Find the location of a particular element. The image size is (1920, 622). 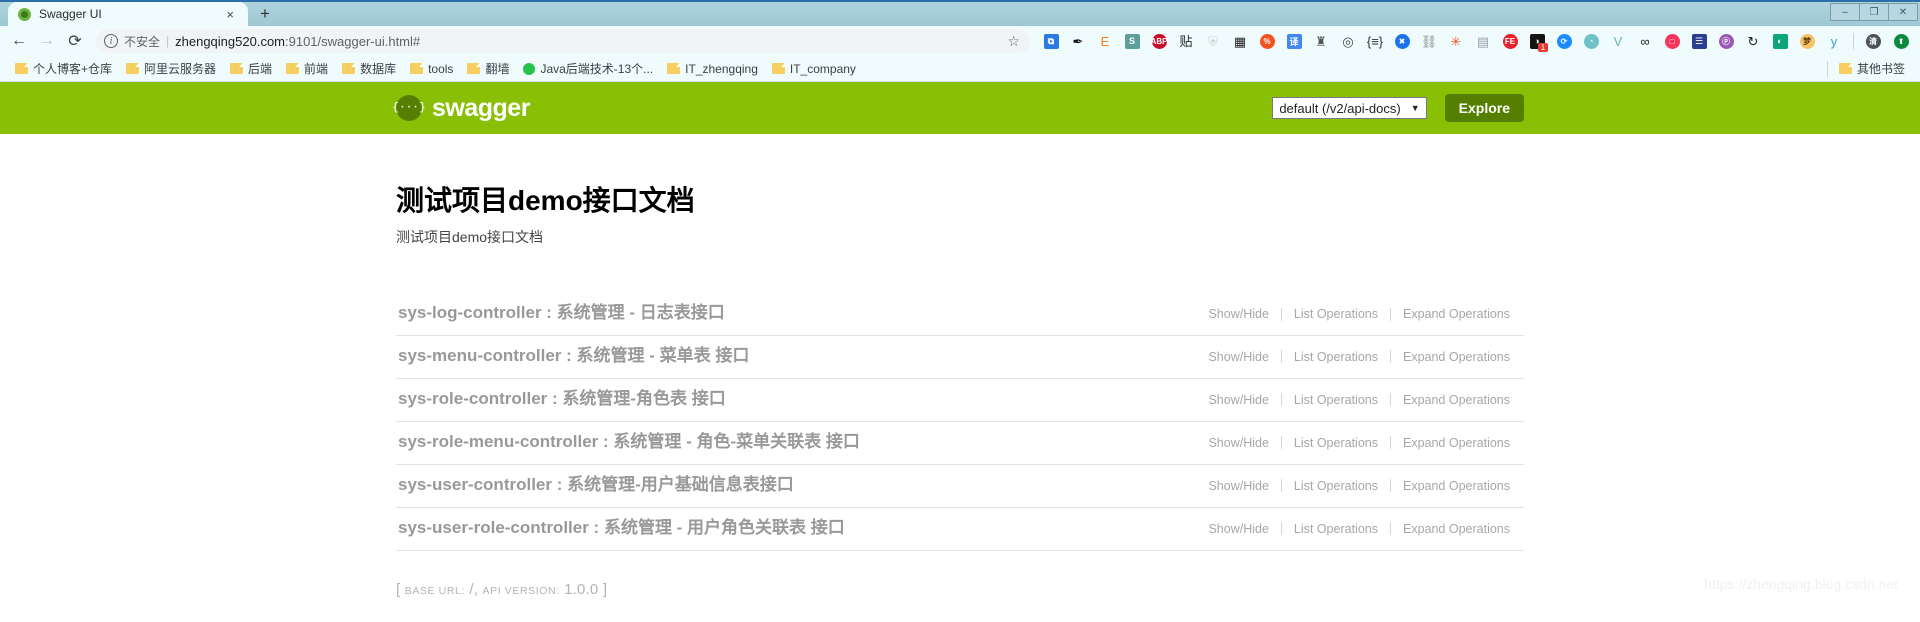

asterisk-ext: ✳ is located at coordinates (1456, 41).